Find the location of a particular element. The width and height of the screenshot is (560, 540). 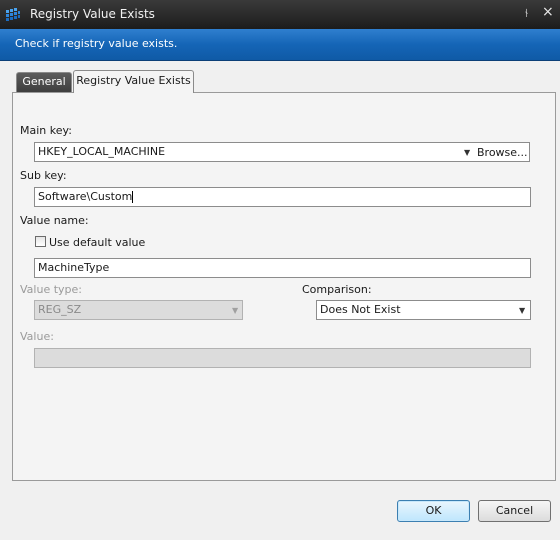

text-caret is located at coordinates (133, 197).